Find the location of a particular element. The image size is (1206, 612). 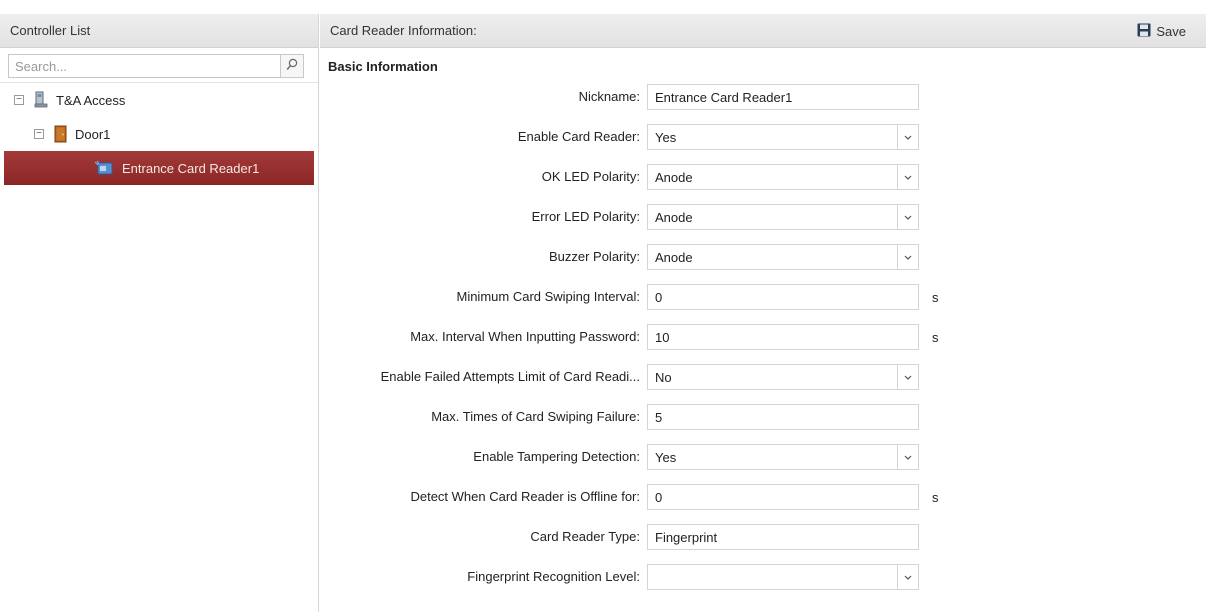

form-row-card-reader-type: Card Reader Type: Fingerprint is located at coordinates (763, 537).